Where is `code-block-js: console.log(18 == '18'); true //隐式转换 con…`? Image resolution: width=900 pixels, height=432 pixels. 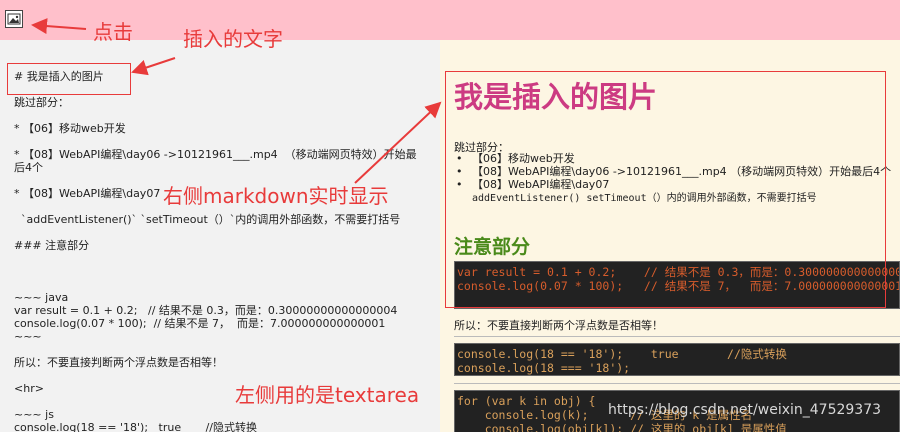 code-block-js: console.log(18 == '18'); true //隐式转换 con… is located at coordinates (677, 359).